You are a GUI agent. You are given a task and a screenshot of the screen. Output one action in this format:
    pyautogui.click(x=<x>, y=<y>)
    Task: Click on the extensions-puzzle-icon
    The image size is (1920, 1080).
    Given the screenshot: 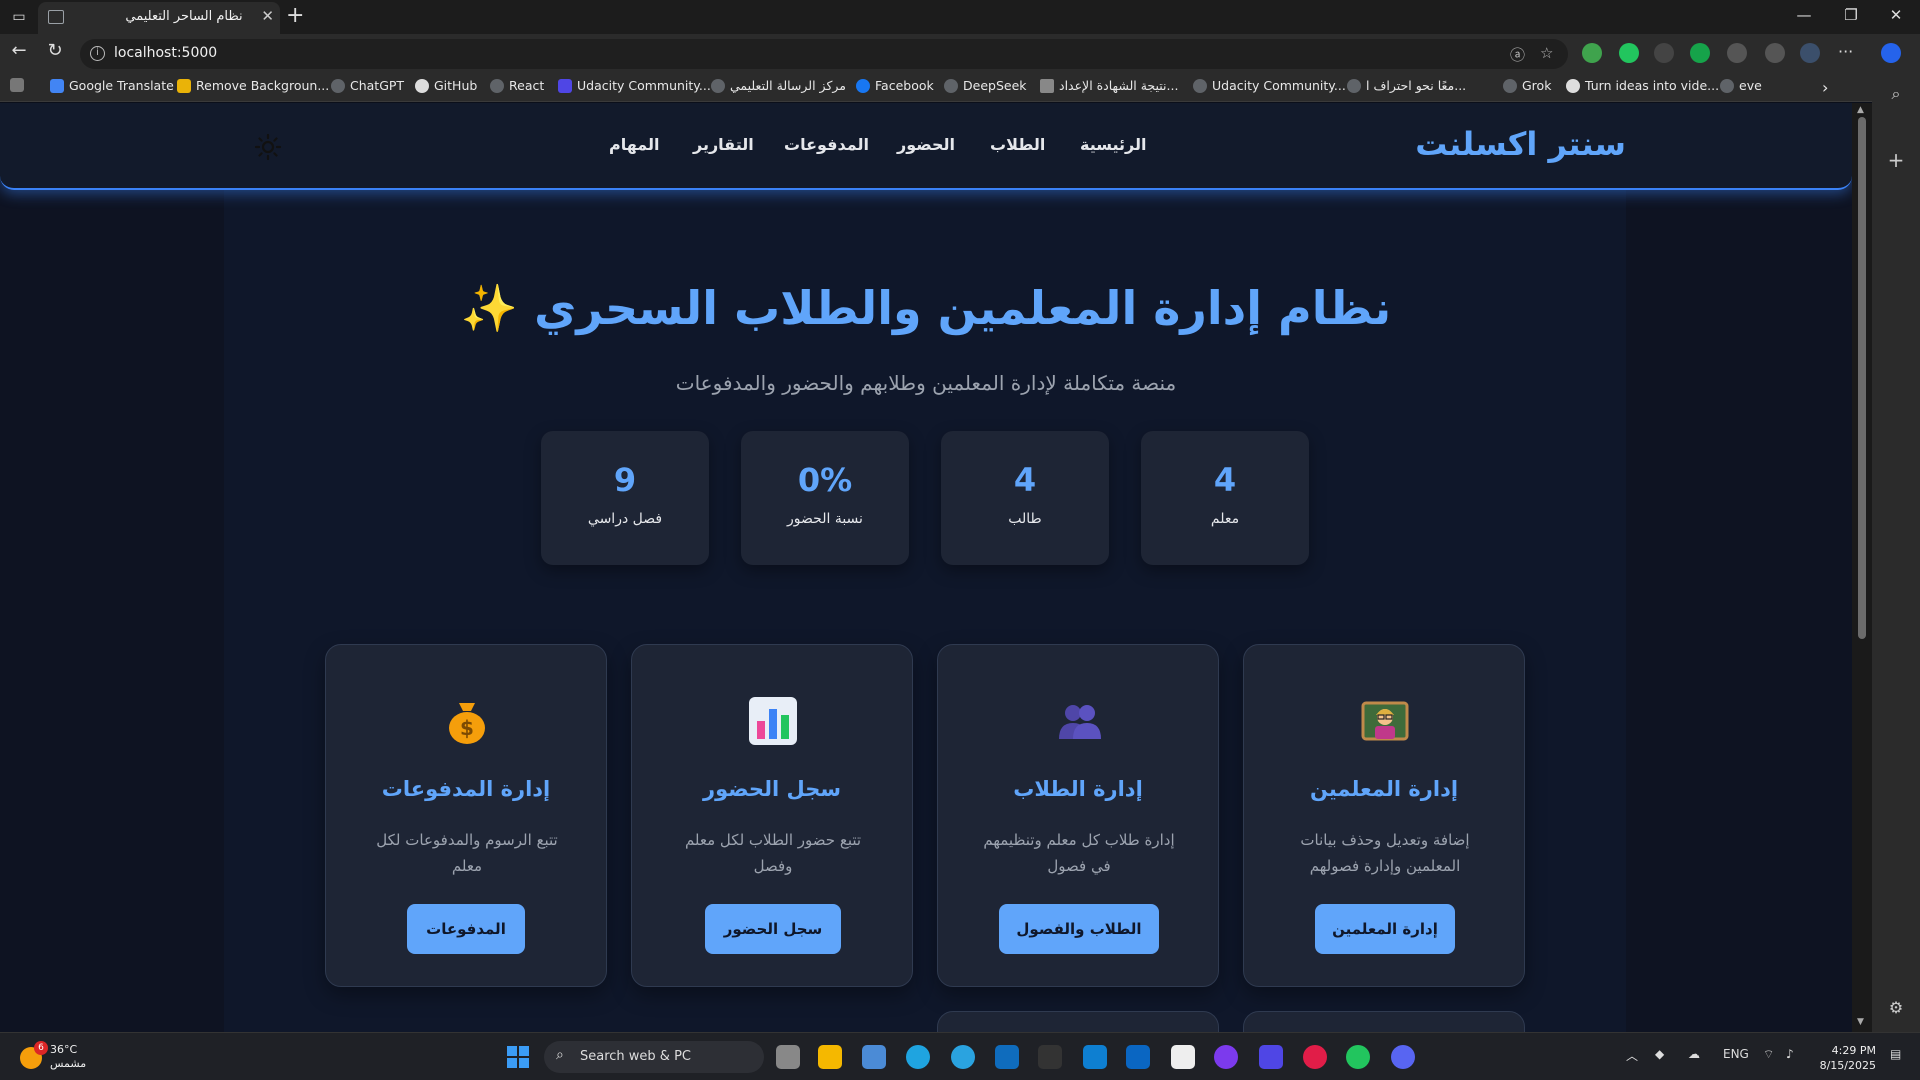 What is the action you would take?
    pyautogui.click(x=1737, y=53)
    